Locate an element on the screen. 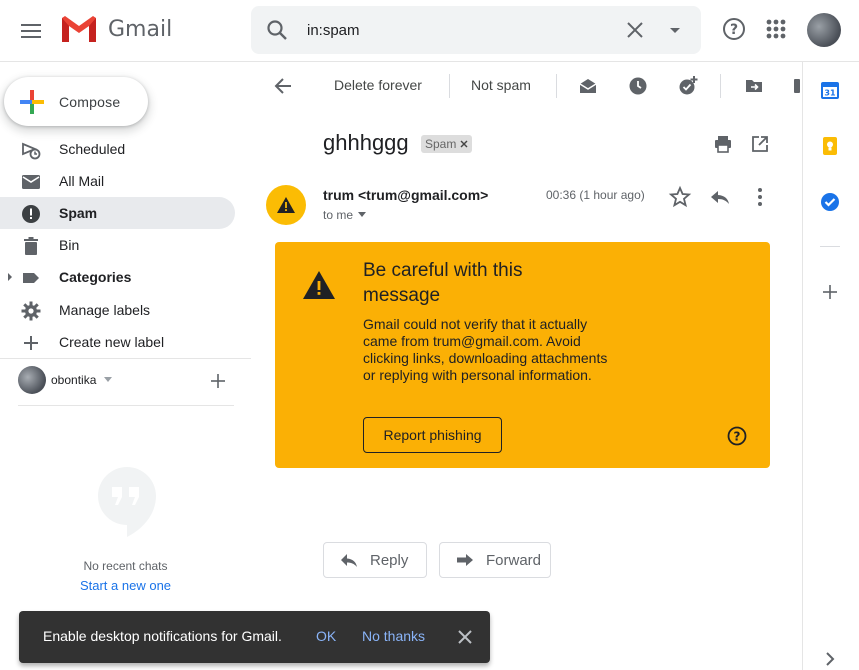 The height and width of the screenshot is (670, 859). close-icon is located at coordinates (465, 637).